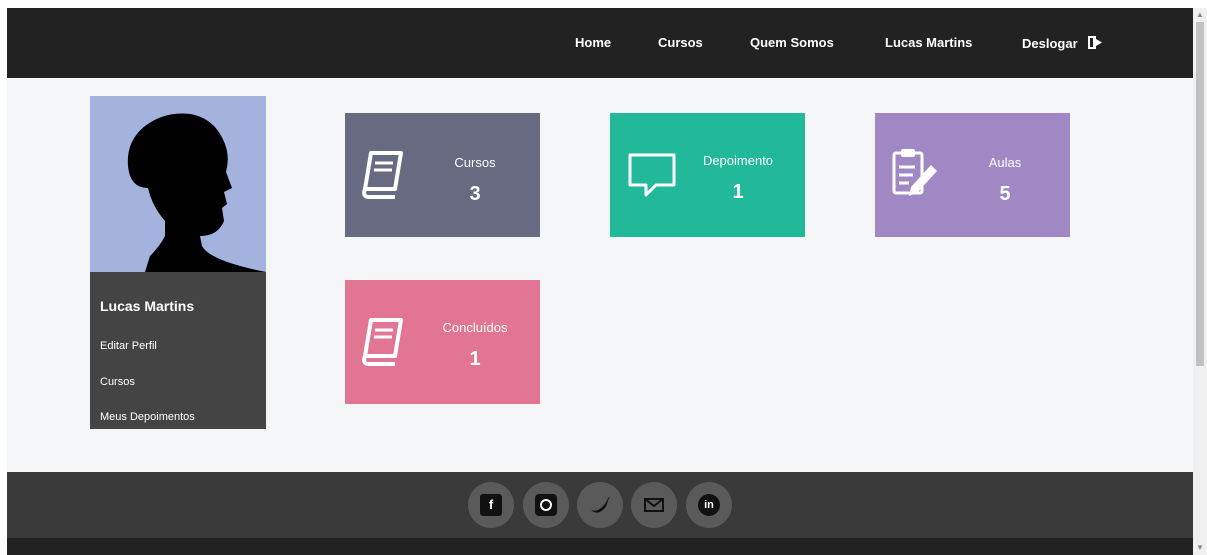 The height and width of the screenshot is (555, 1207). Describe the element at coordinates (117, 382) in the screenshot. I see `courses-link: Cursos` at that location.